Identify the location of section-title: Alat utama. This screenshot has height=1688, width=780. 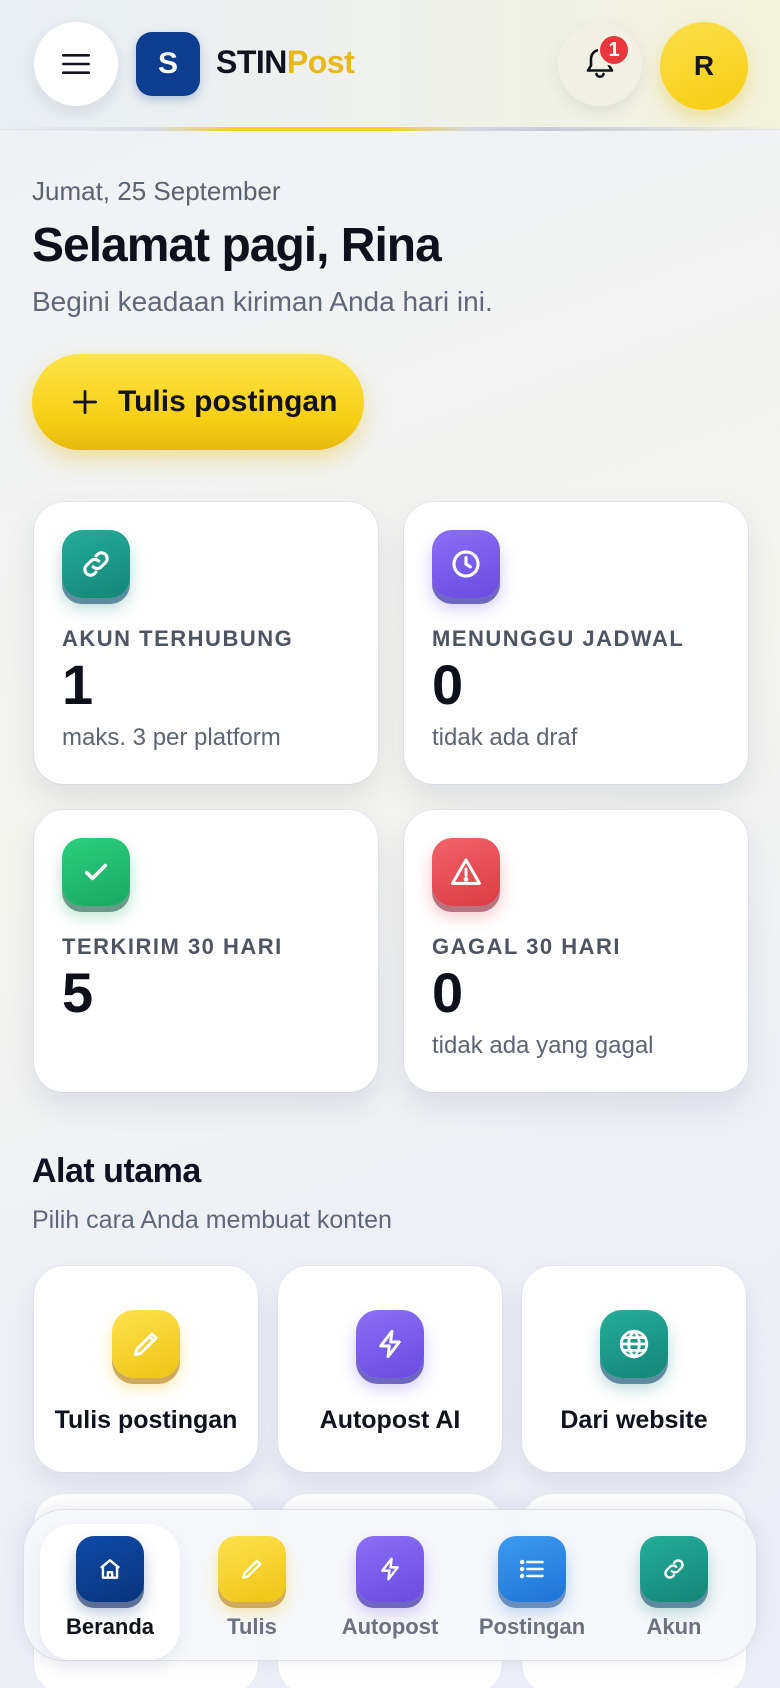
(116, 1171).